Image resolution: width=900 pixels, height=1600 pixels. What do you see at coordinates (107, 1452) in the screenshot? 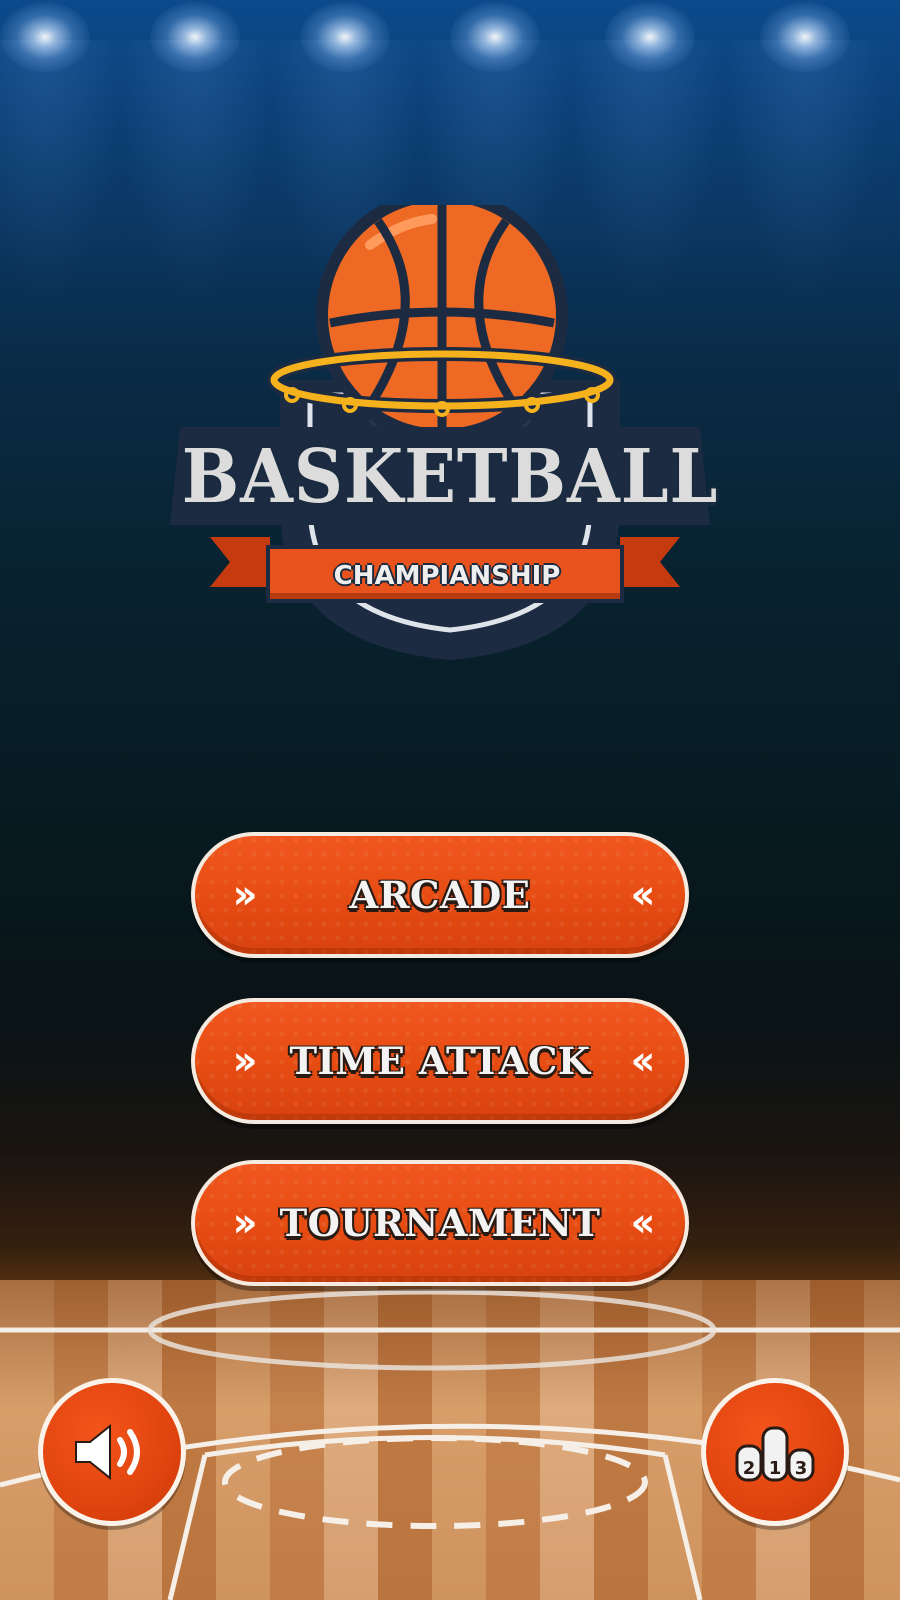
I see `speaker-icon` at bounding box center [107, 1452].